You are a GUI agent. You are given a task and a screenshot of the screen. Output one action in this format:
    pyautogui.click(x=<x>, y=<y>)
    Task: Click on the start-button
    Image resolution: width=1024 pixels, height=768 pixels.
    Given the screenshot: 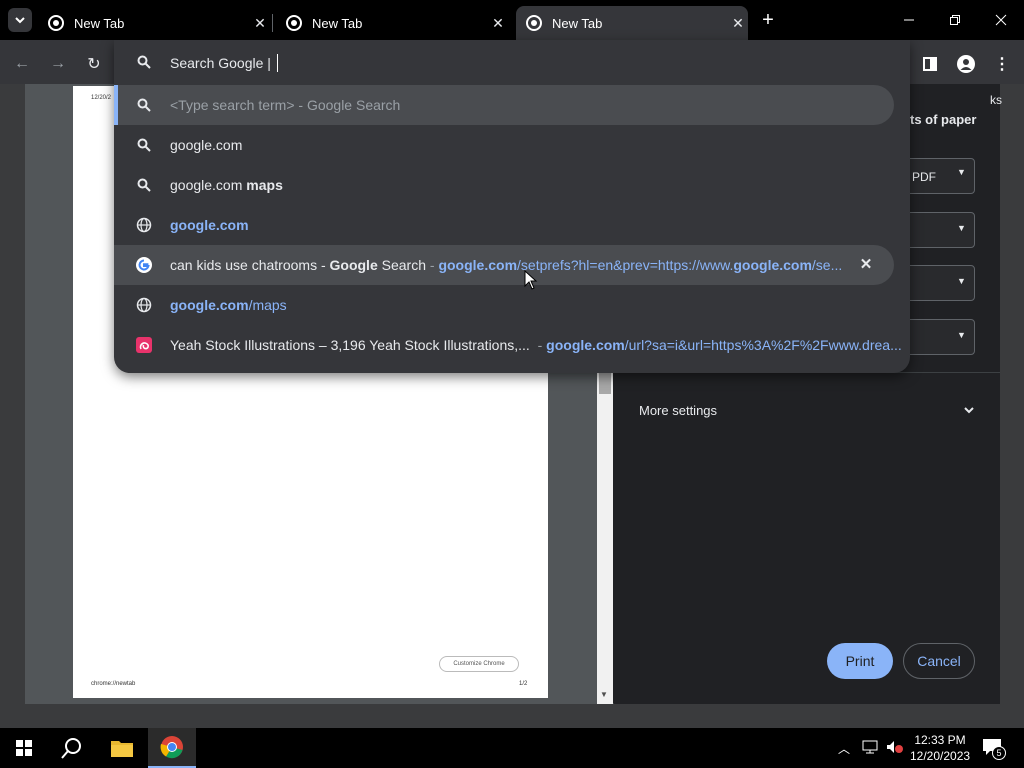 What is the action you would take?
    pyautogui.click(x=24, y=748)
    